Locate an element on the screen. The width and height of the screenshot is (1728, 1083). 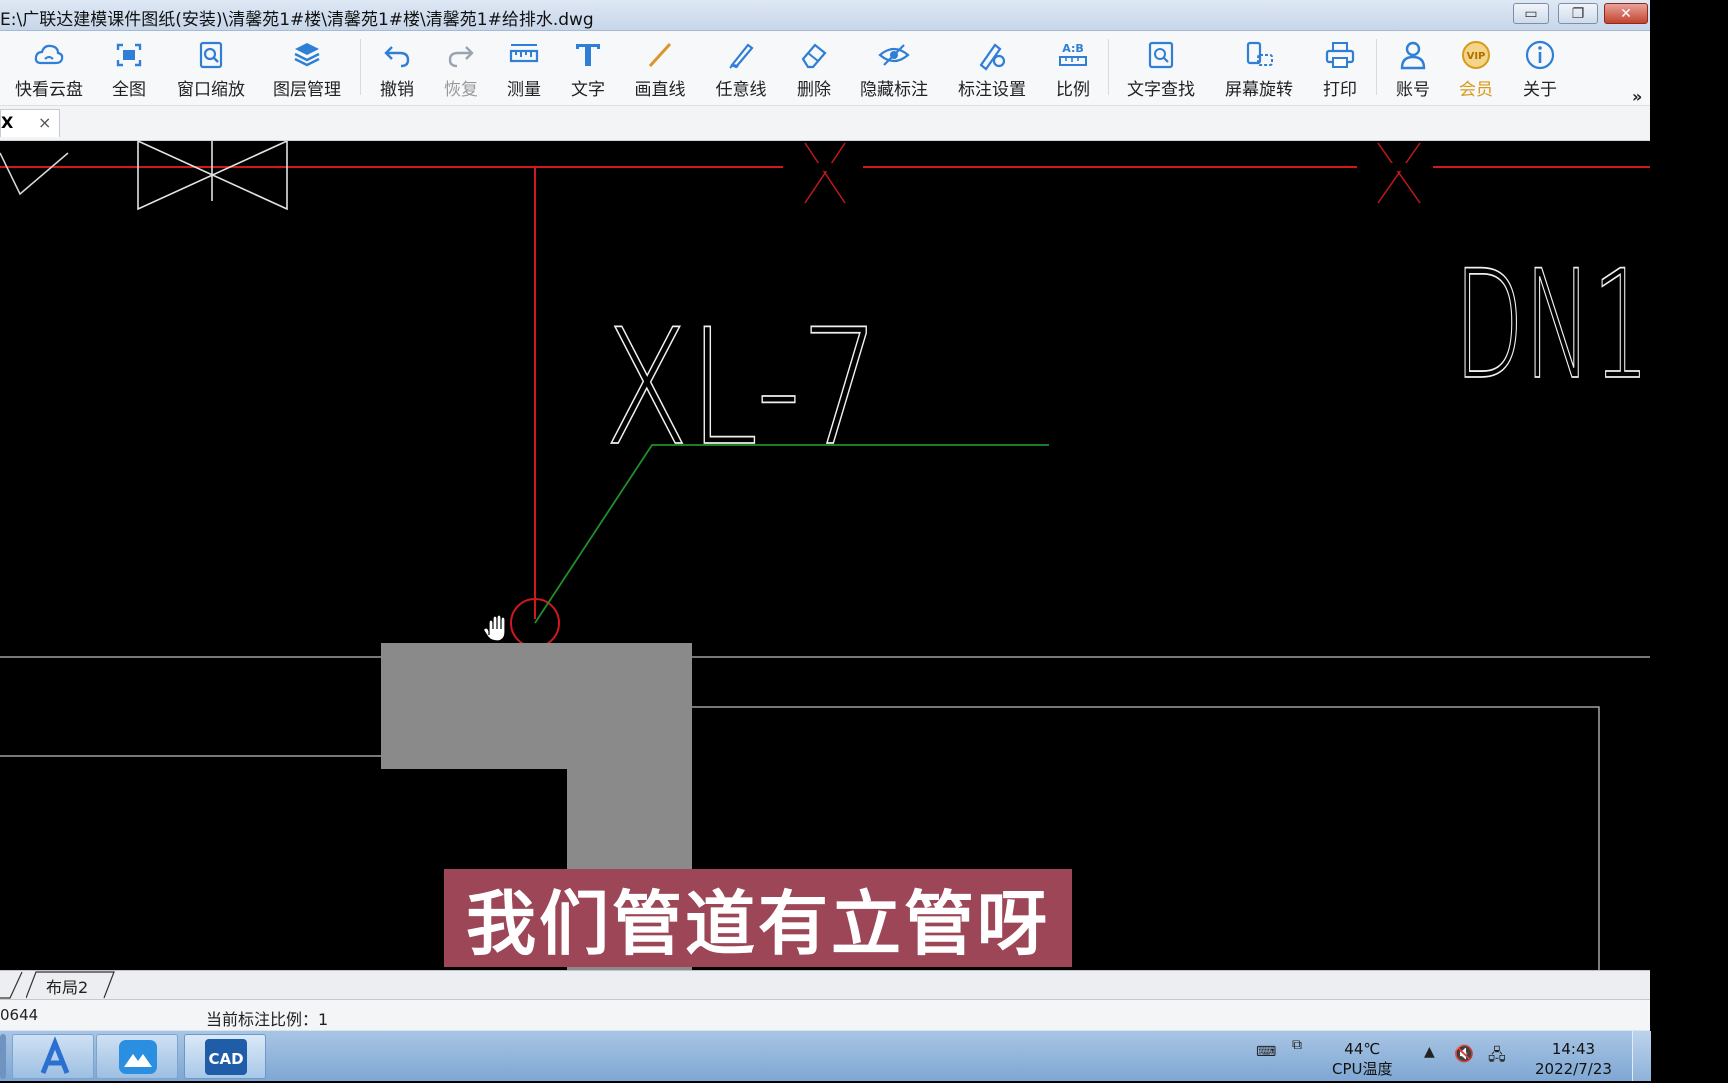
cloud-app-icon is located at coordinates (138, 1057).